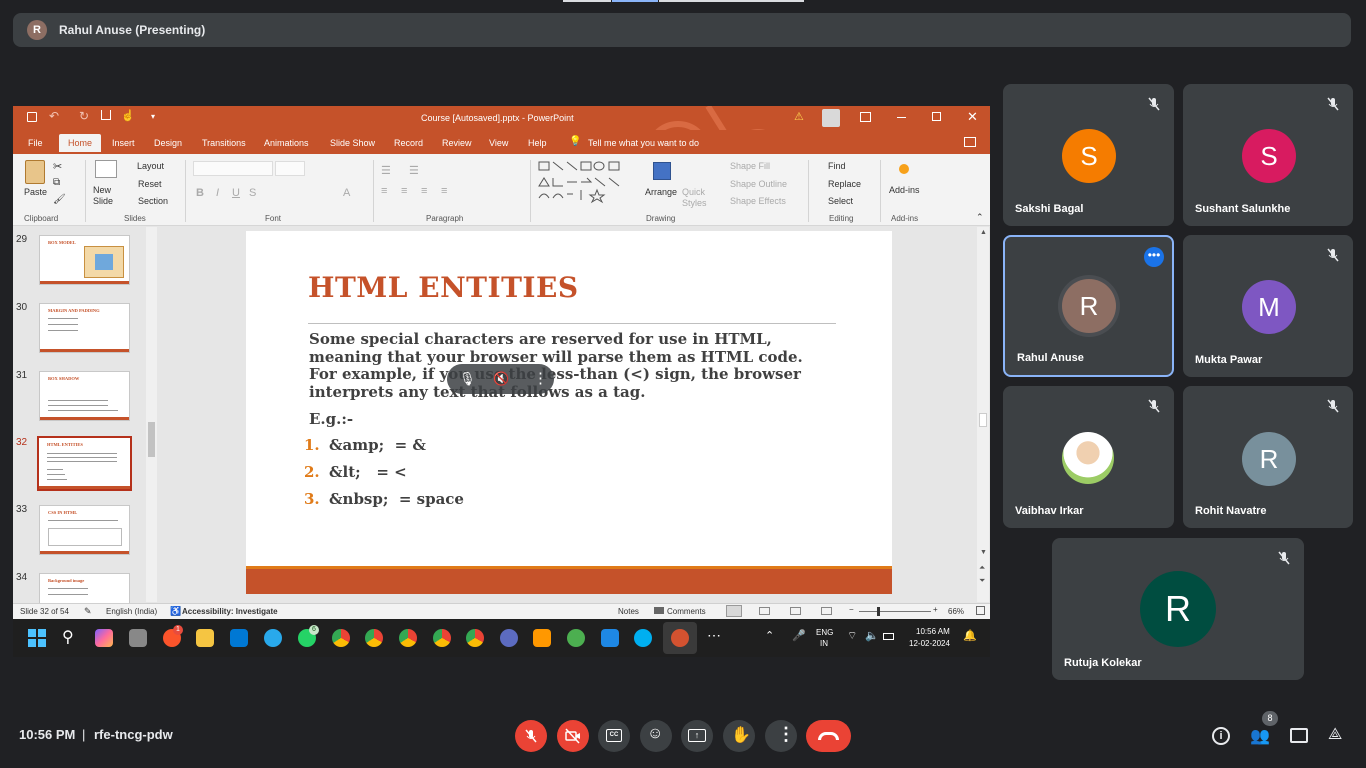  I want to click on people-icon: 👥, so click(1260, 736).